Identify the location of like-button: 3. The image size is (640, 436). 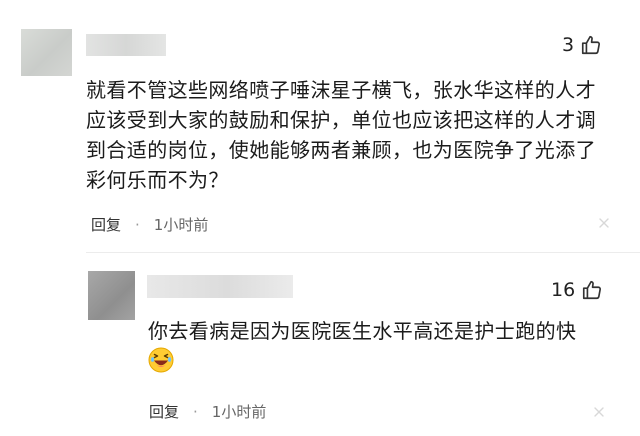
(582, 45).